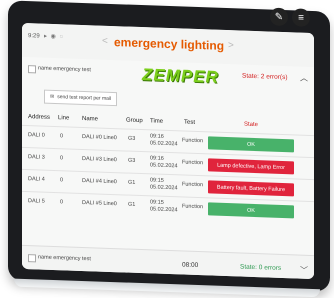 The image size is (334, 298). What do you see at coordinates (36, 135) in the screenshot?
I see `cell-address: DALI 0` at bounding box center [36, 135].